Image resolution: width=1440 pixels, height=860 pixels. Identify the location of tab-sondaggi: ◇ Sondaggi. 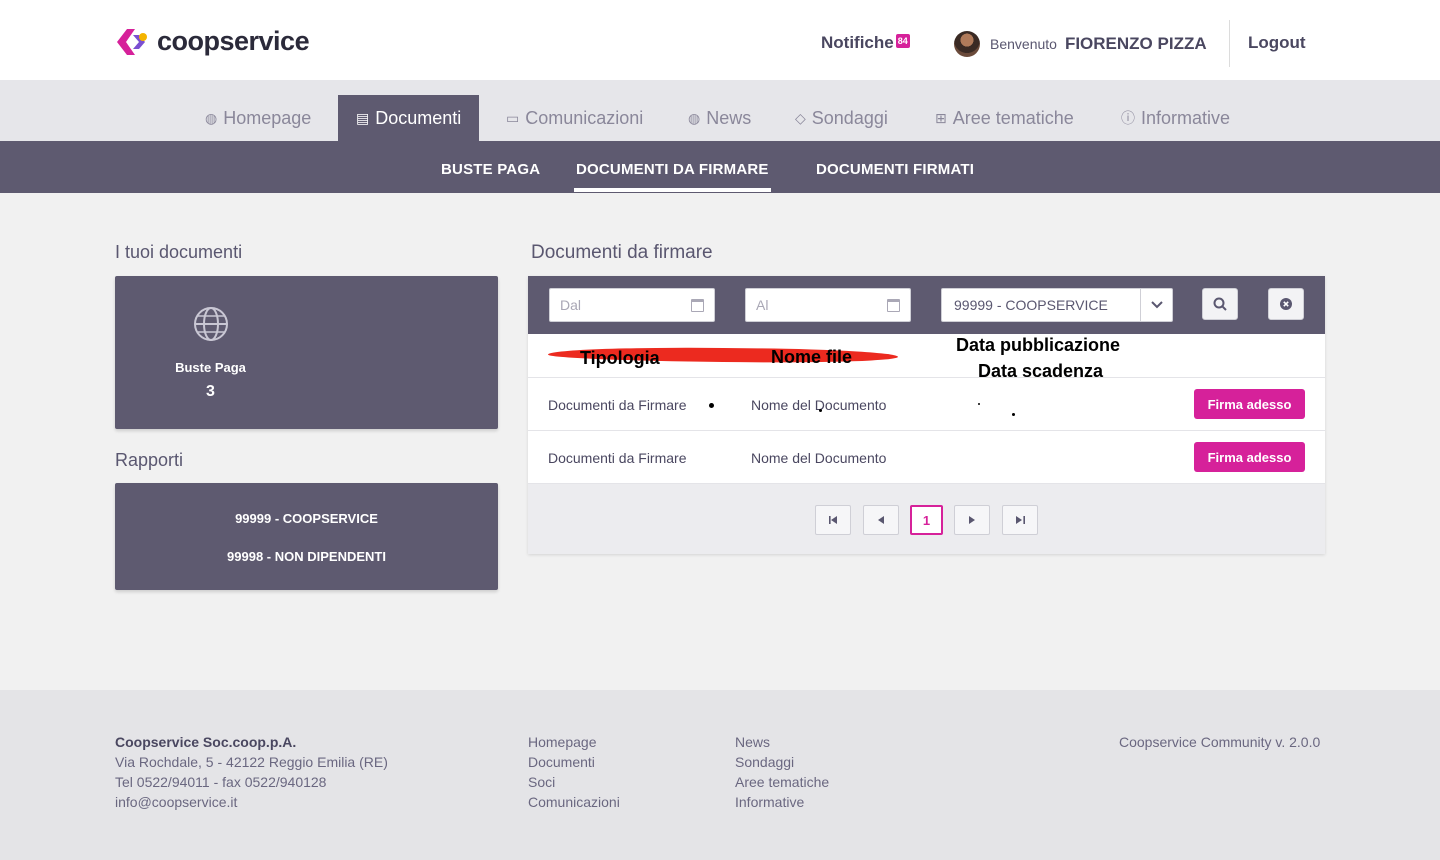
(841, 118).